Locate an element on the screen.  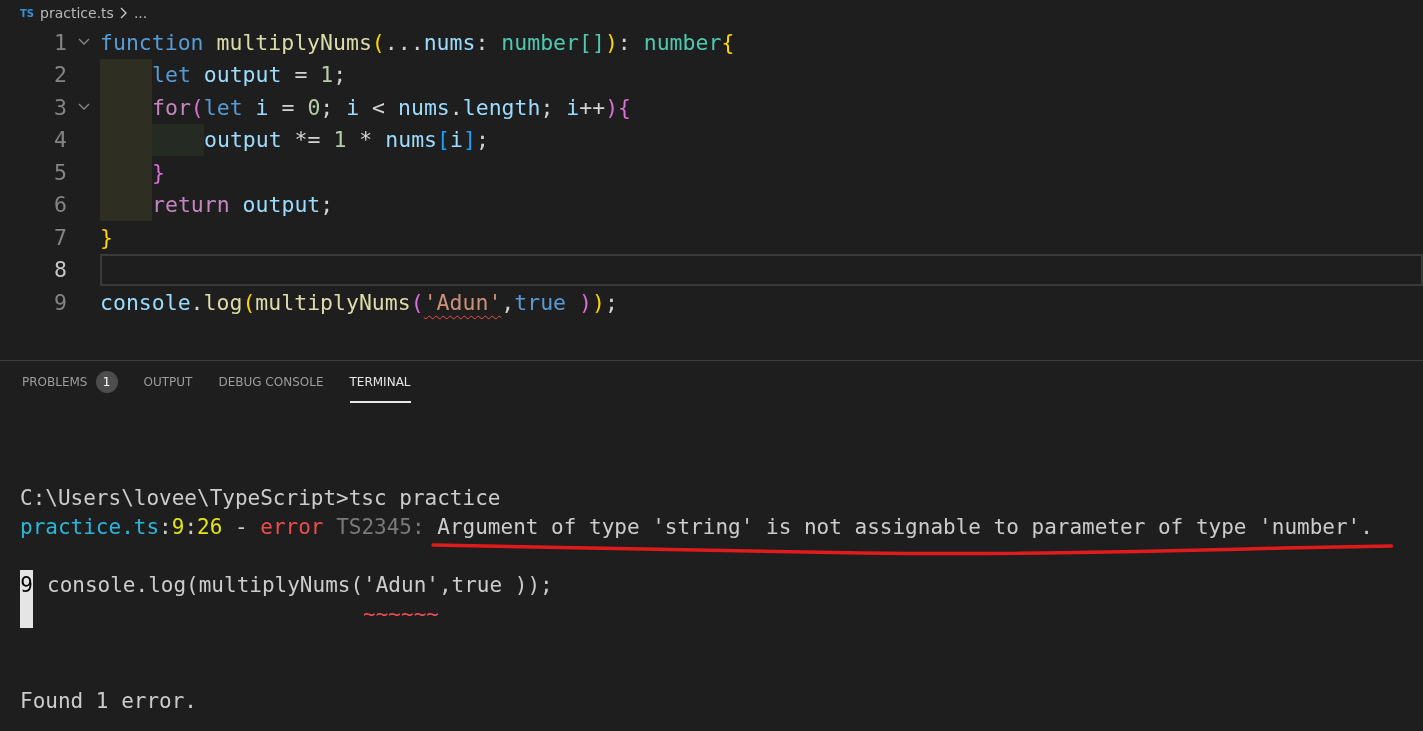
count-badge: 1 is located at coordinates (106, 382).